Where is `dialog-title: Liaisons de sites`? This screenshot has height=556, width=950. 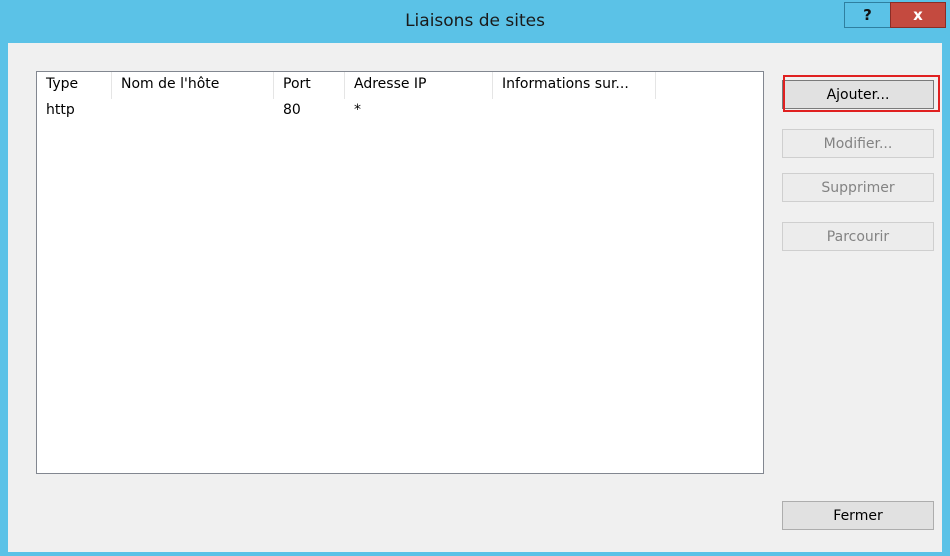 dialog-title: Liaisons de sites is located at coordinates (475, 21).